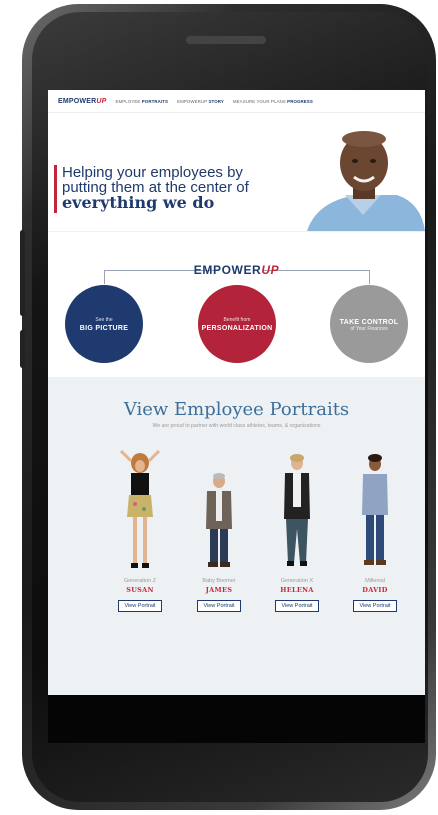  What do you see at coordinates (375, 590) in the screenshot?
I see `person-name: DAVID` at bounding box center [375, 590].